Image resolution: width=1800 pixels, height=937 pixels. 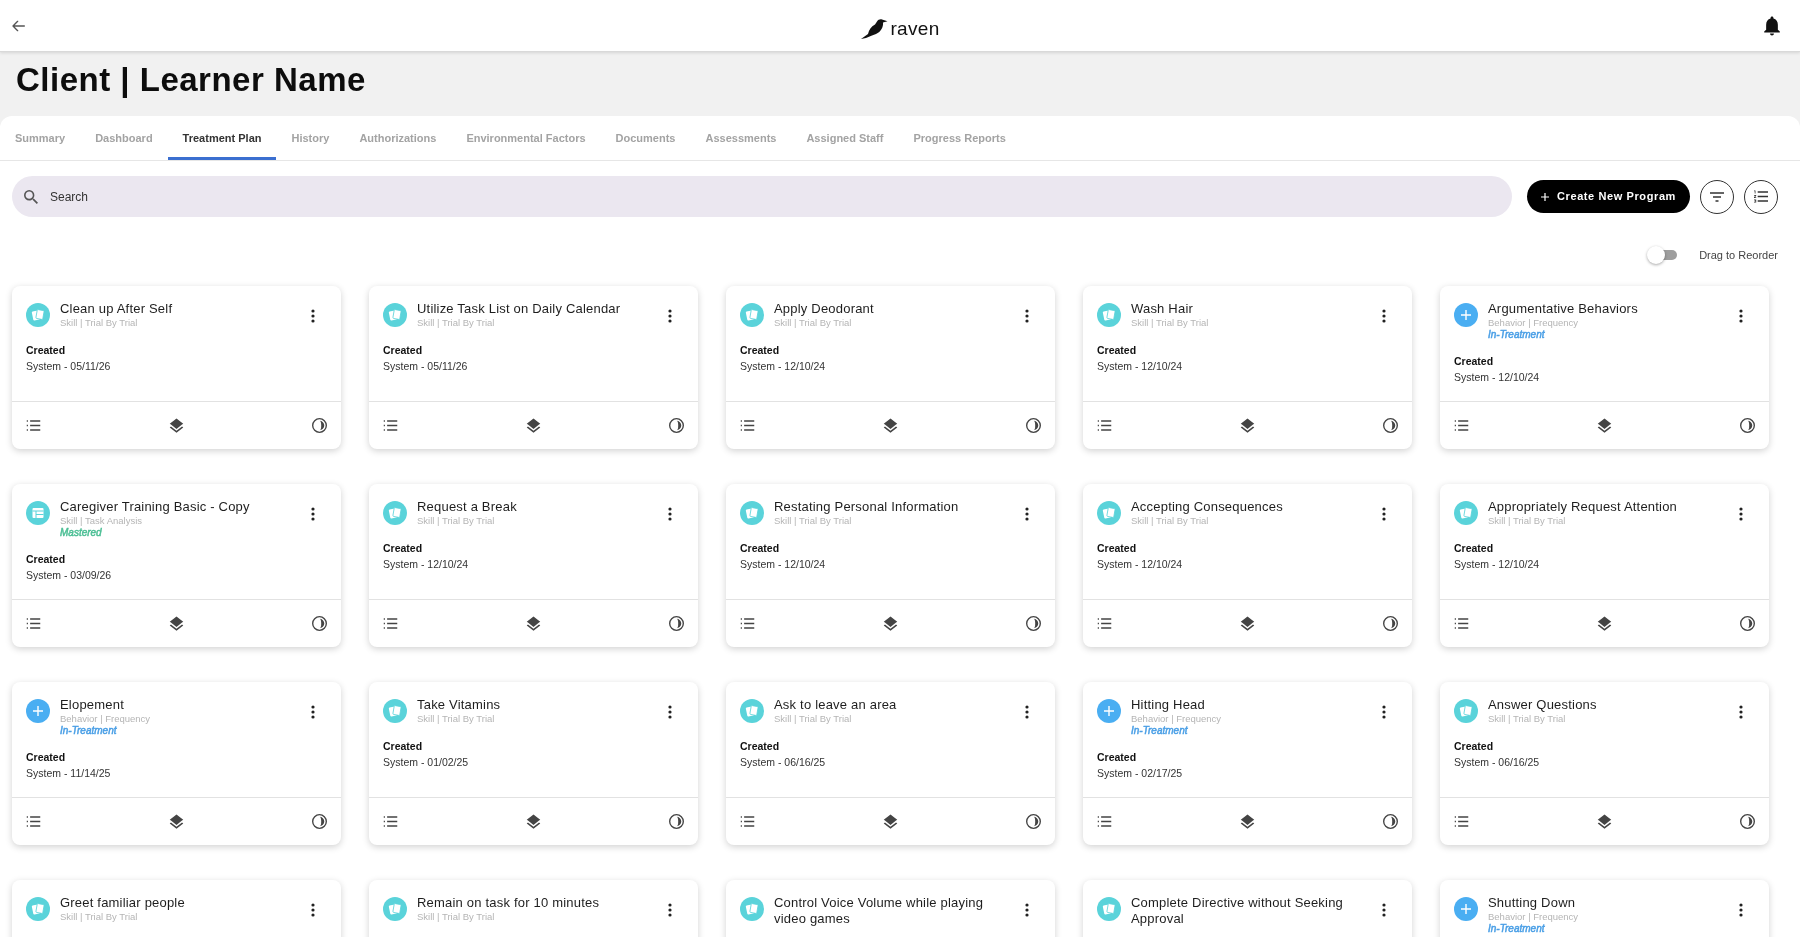 What do you see at coordinates (1497, 762) in the screenshot?
I see `created-info: System - 06/16/25` at bounding box center [1497, 762].